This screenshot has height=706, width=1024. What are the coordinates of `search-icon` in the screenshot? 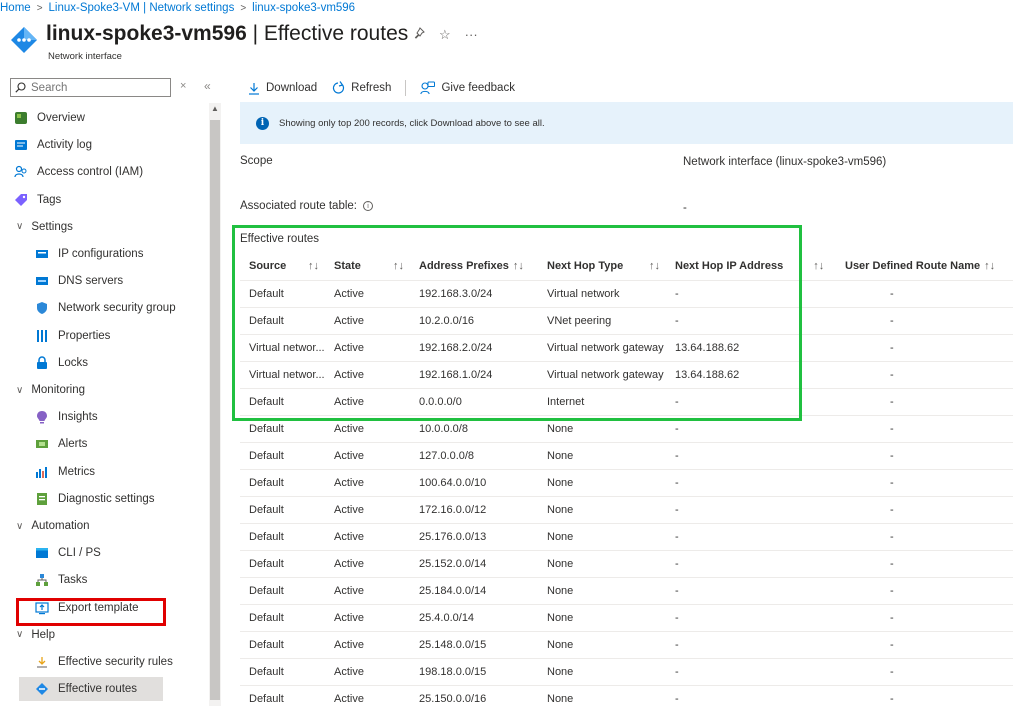 It's located at (20, 87).